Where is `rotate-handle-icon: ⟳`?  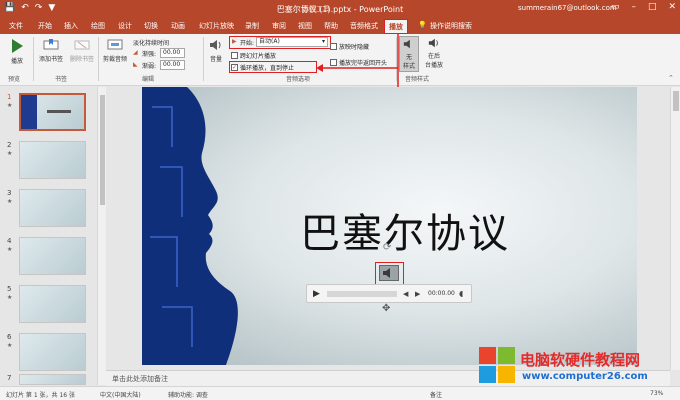
rotate-handle-icon: ⟳ is located at coordinates (387, 247).